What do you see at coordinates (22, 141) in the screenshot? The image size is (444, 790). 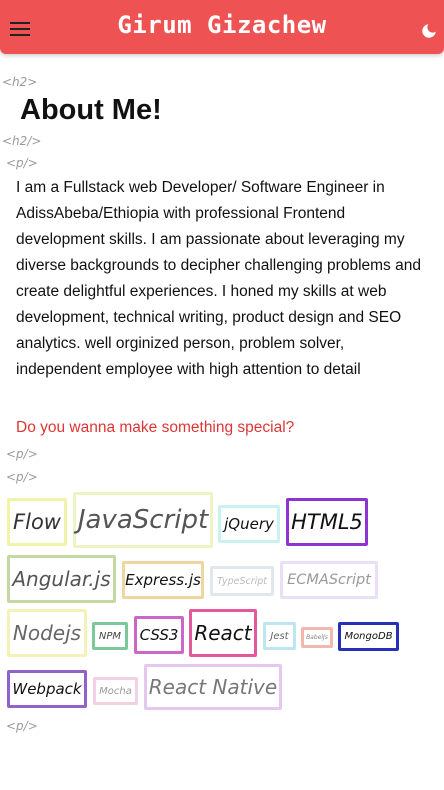 I see `code-tag-h2-close: <h2/>` at bounding box center [22, 141].